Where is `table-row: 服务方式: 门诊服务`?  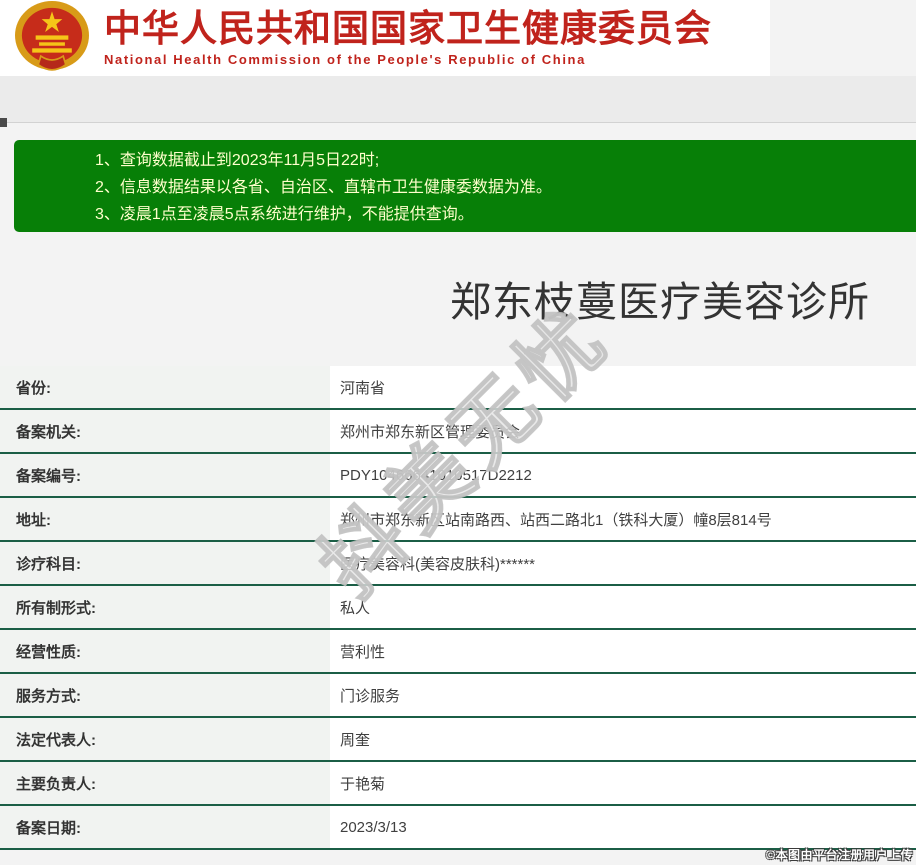
table-row: 服务方式: 门诊服务 is located at coordinates (458, 696).